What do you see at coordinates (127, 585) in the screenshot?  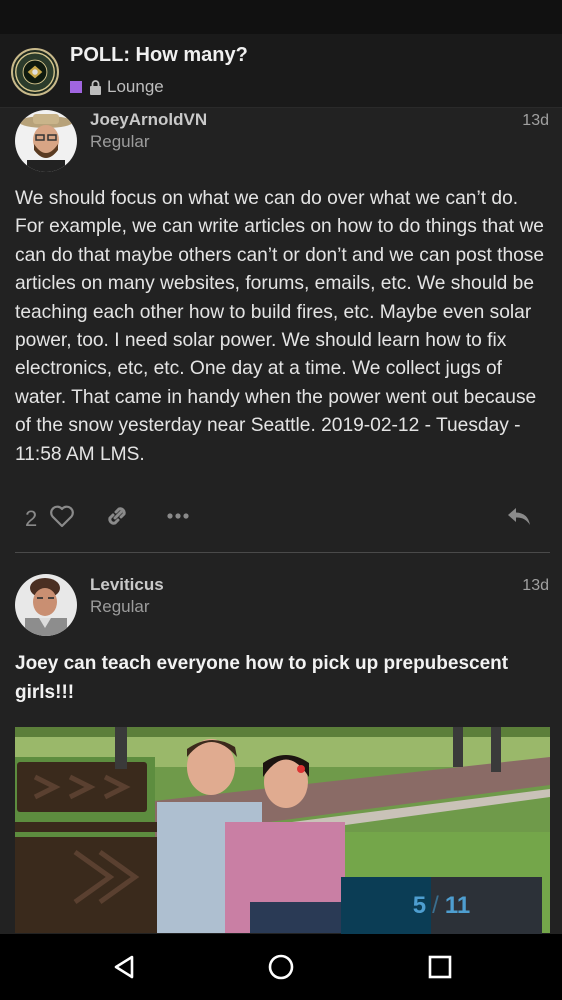 I see `username: Leviticus` at bounding box center [127, 585].